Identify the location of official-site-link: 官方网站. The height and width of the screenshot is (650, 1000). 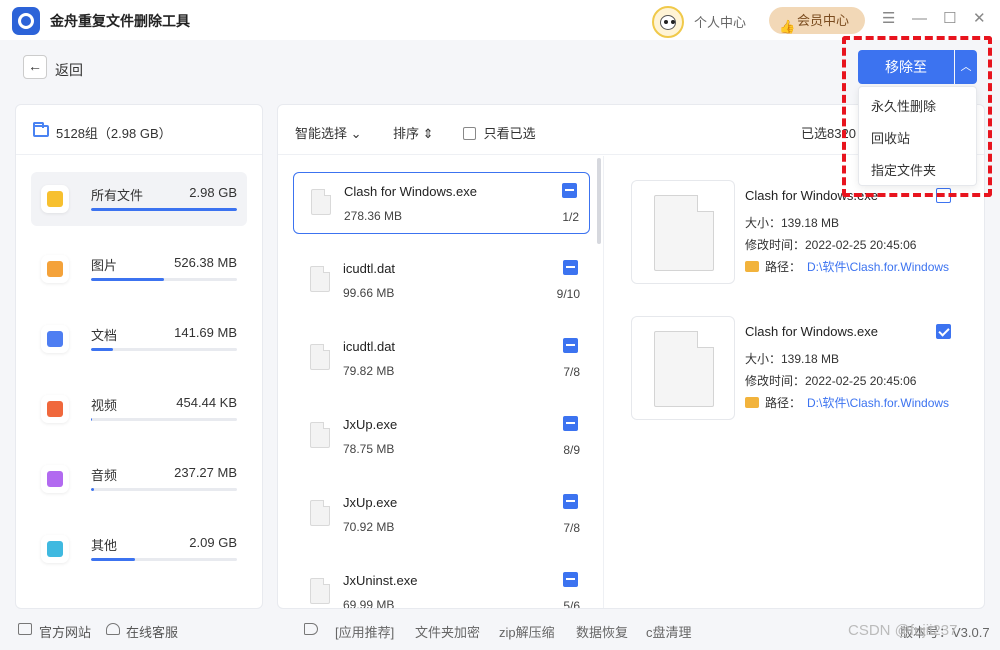
(65, 631).